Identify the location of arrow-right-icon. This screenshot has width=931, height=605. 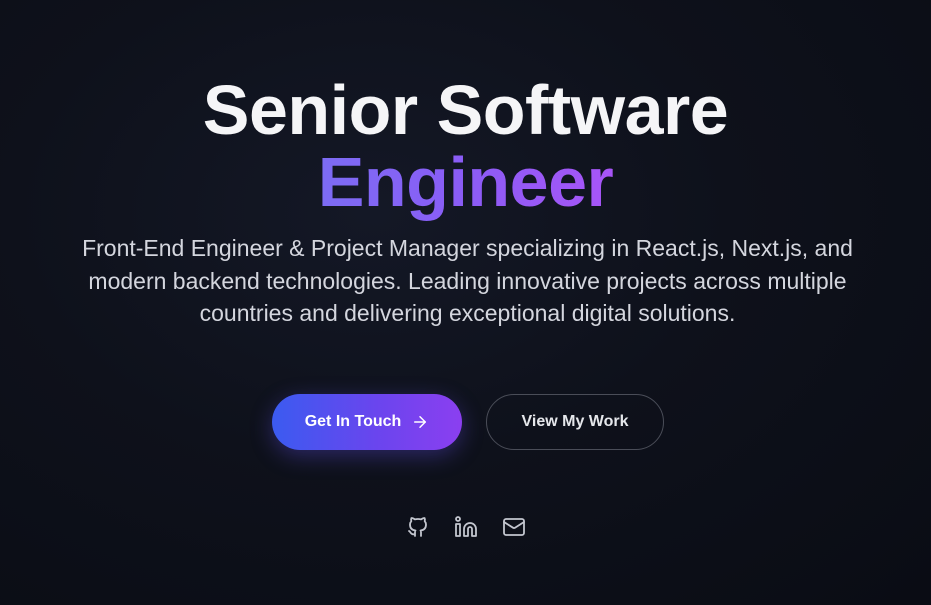
(420, 422).